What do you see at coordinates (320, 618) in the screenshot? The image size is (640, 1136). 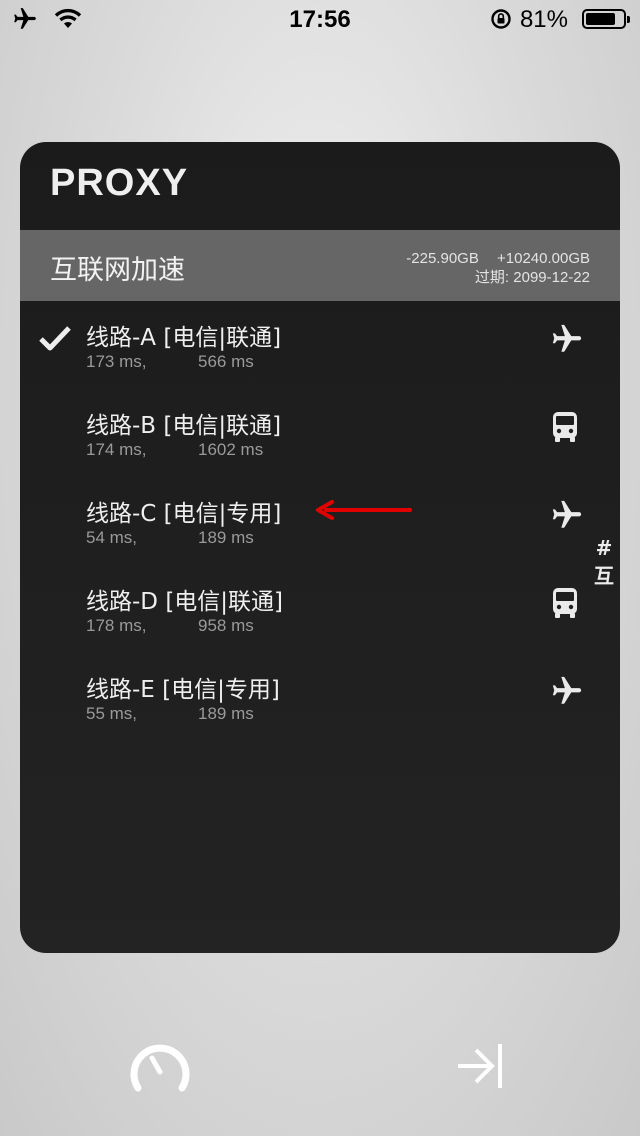 I see `route-row: 线路-D [电信|联通] 178 ms, 958 ms` at bounding box center [320, 618].